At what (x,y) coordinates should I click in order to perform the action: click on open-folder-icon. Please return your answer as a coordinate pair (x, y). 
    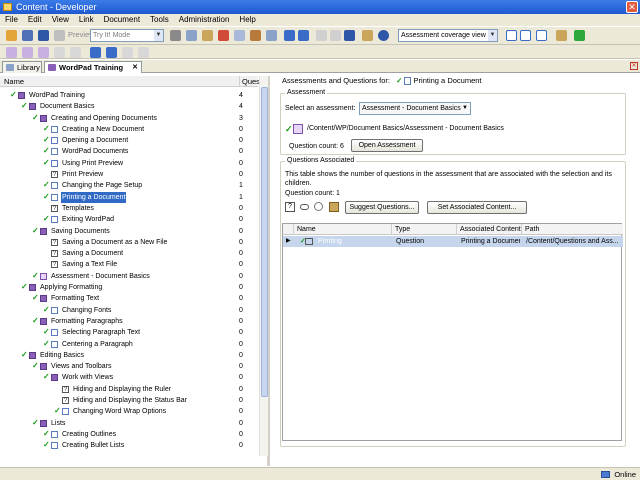
    Looking at the image, I should click on (11, 35).